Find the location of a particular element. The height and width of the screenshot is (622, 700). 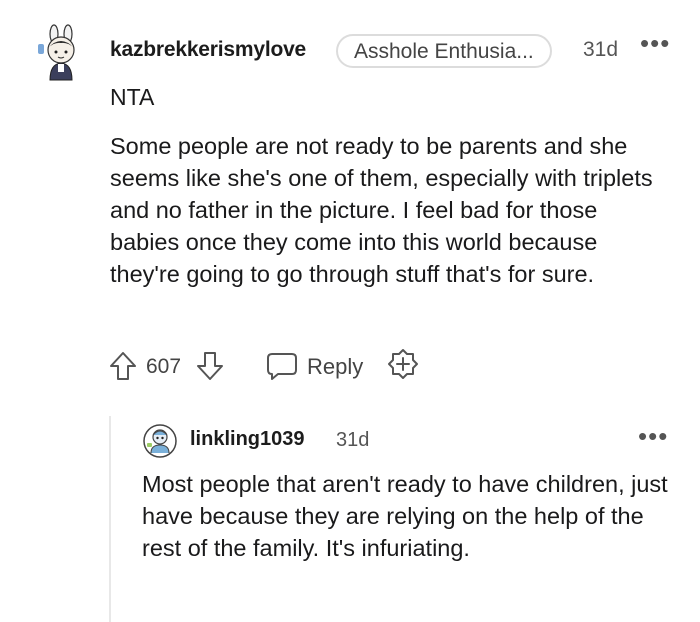

downvote-arrow-icon is located at coordinates (210, 366).